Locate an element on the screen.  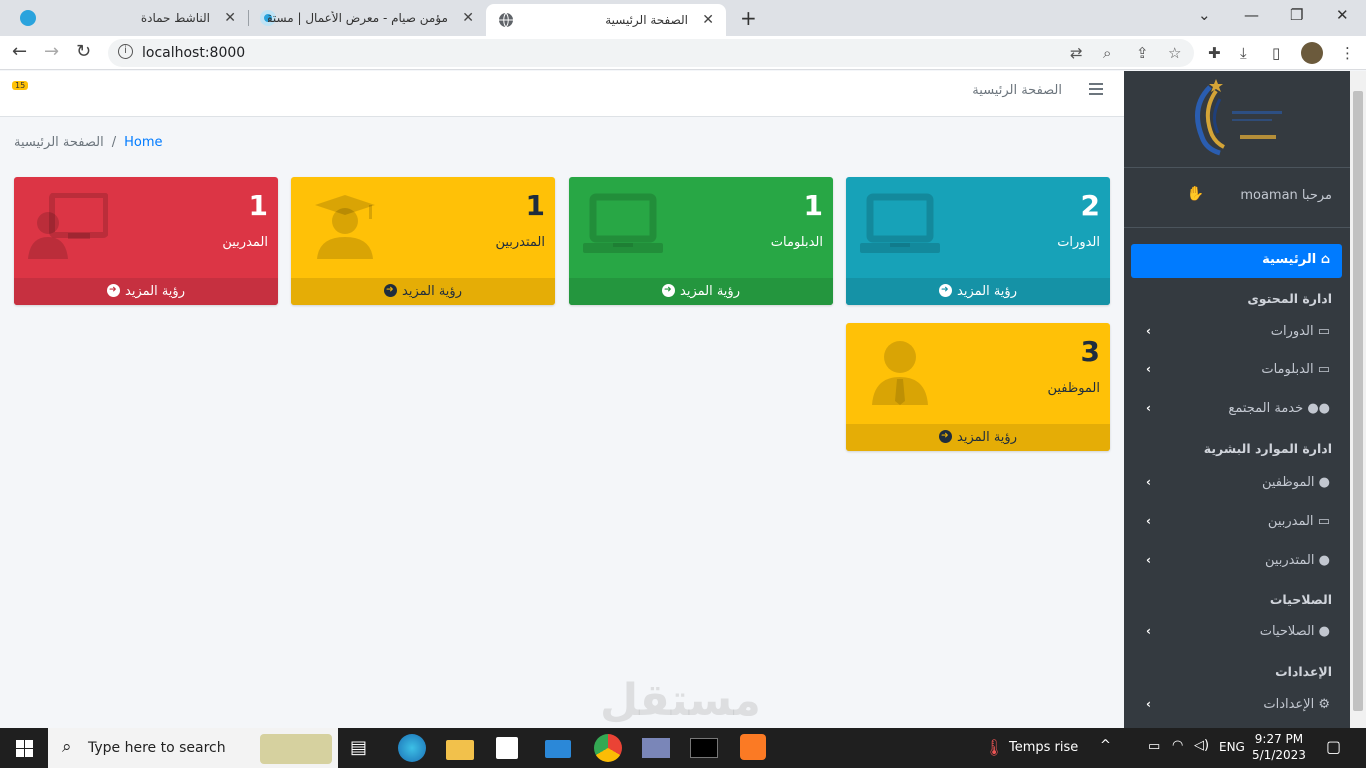
navbar-home-link: الصفحة الرئيسية is located at coordinates (1017, 90).